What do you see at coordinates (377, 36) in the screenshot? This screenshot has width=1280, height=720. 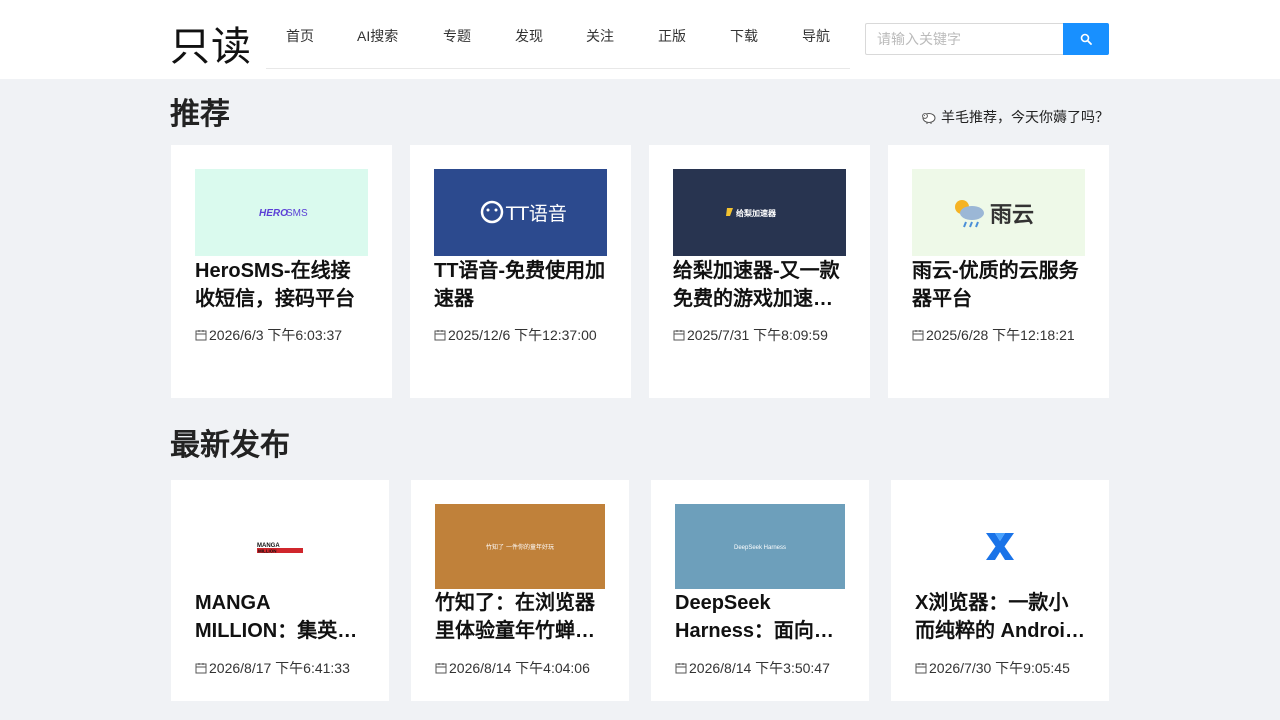 I see `nav-item-ai-search: AI搜索` at bounding box center [377, 36].